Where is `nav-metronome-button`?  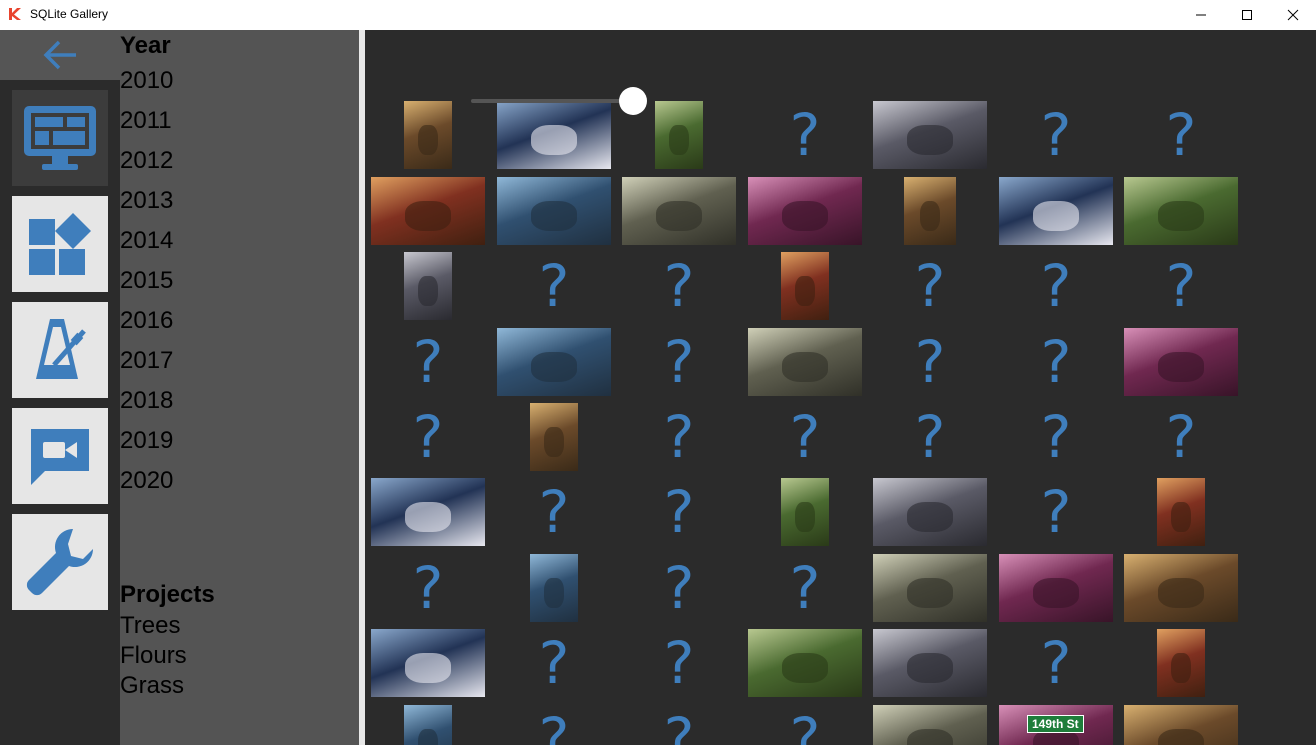
nav-metronome-button is located at coordinates (60, 350).